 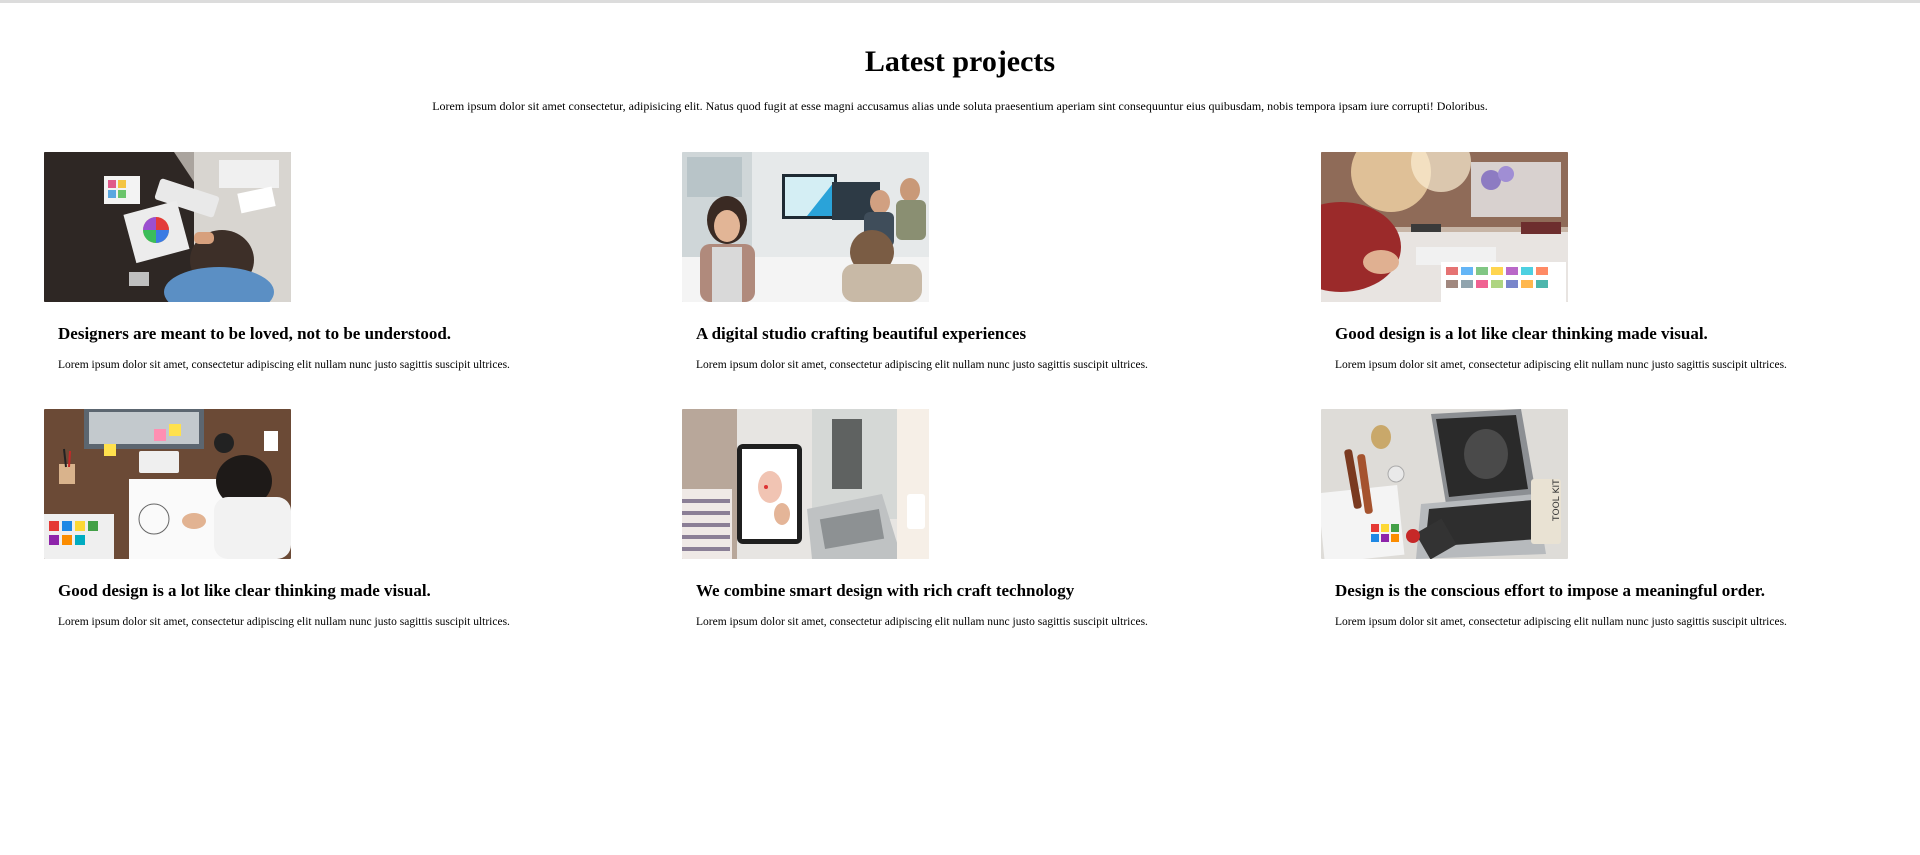 I want to click on sketching-workspace-photo, so click(x=167, y=484).